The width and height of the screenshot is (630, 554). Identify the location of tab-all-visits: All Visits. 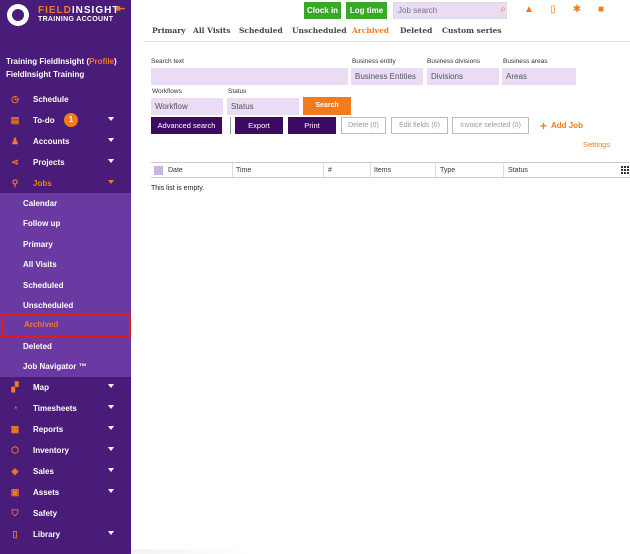
(211, 30).